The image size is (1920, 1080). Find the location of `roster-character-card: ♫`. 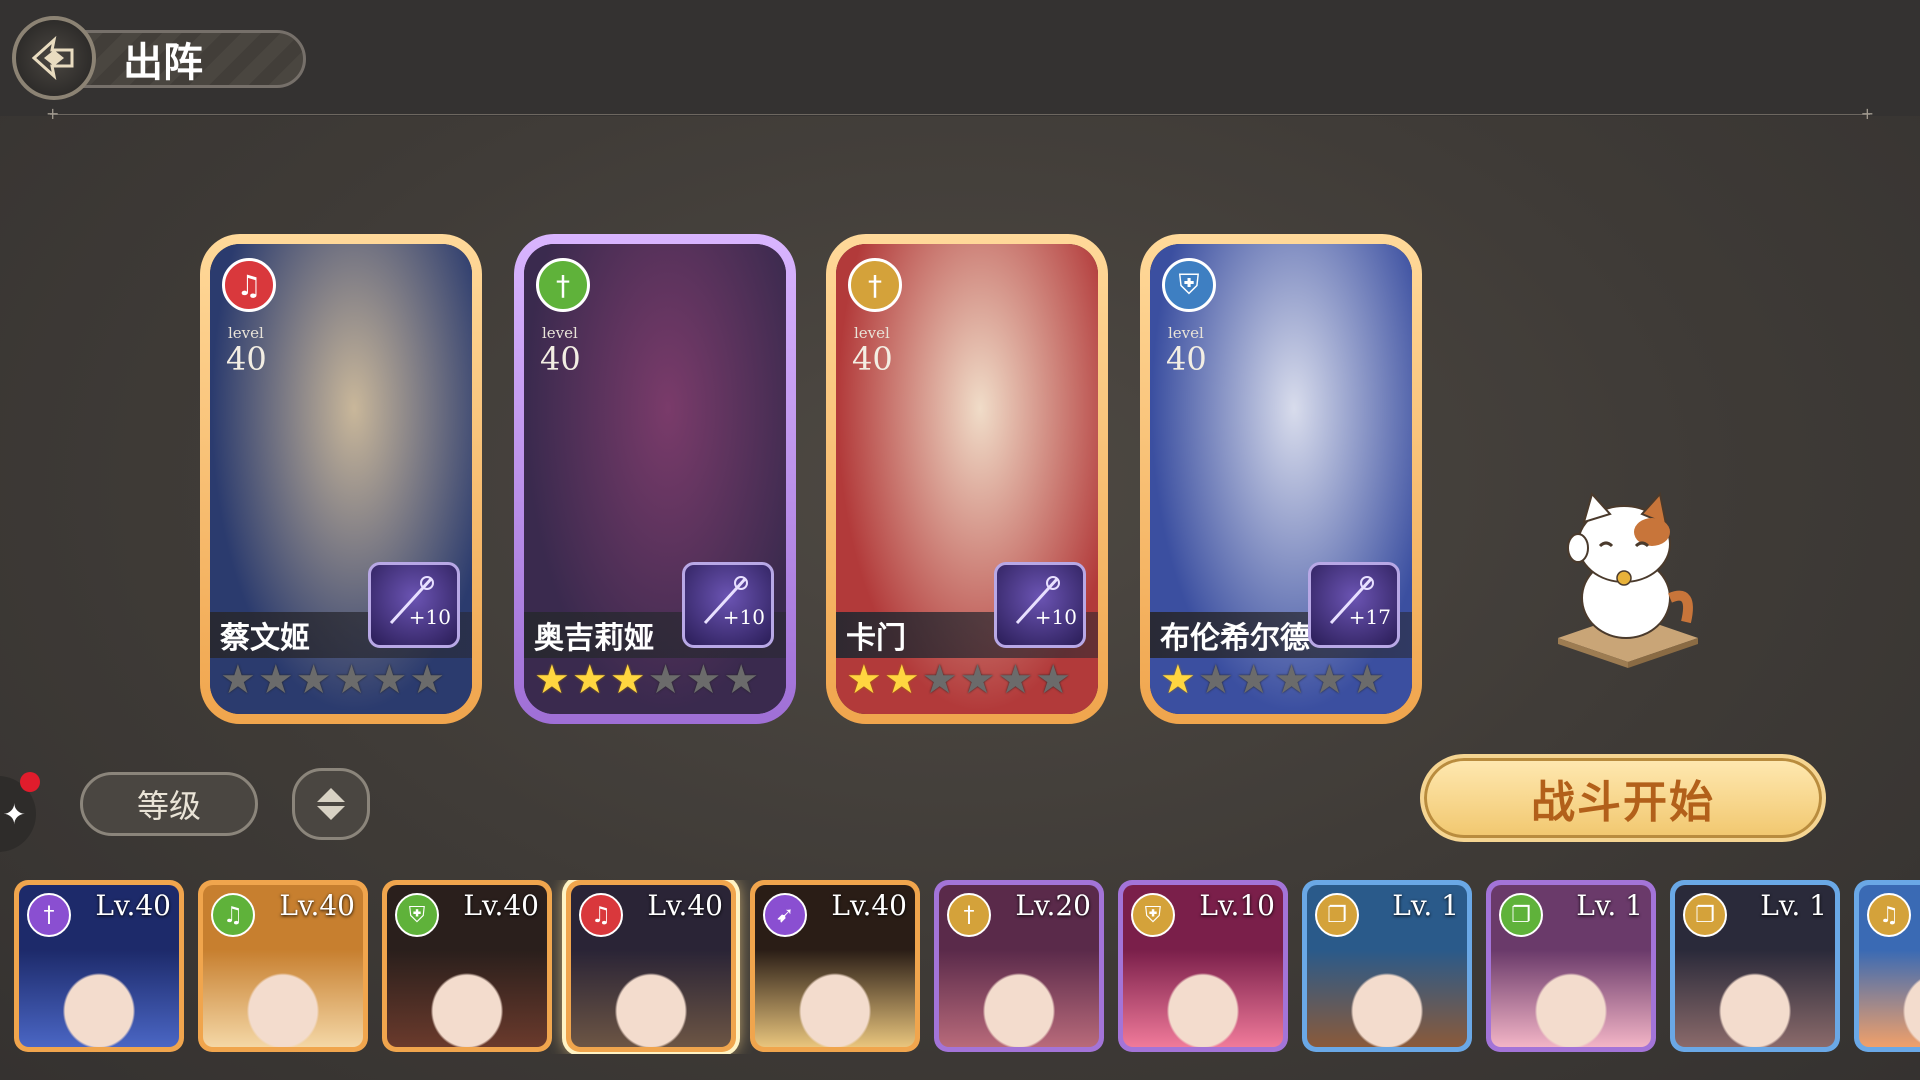

roster-character-card: ♫ is located at coordinates (1887, 966).